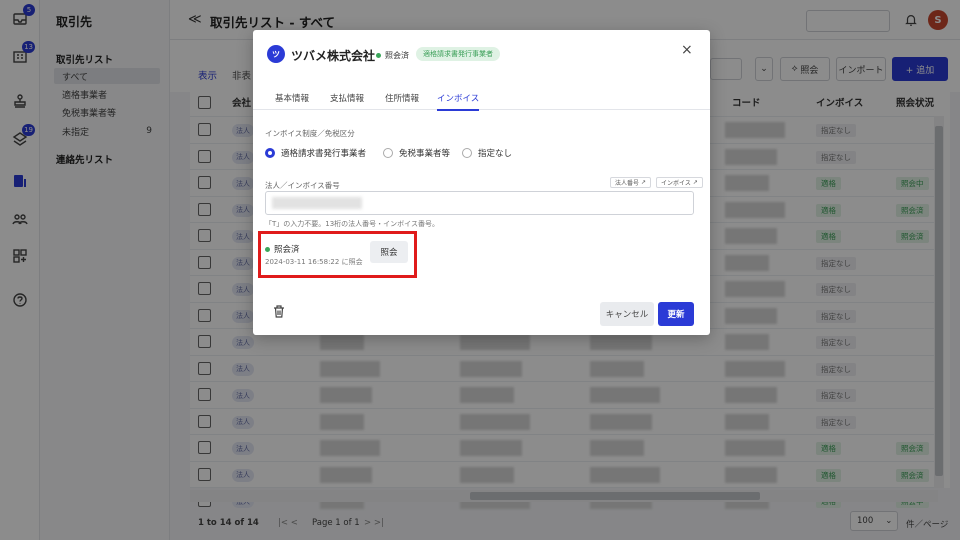 The image size is (960, 540). What do you see at coordinates (270, 153) in the screenshot?
I see `radio-checked-icon` at bounding box center [270, 153].